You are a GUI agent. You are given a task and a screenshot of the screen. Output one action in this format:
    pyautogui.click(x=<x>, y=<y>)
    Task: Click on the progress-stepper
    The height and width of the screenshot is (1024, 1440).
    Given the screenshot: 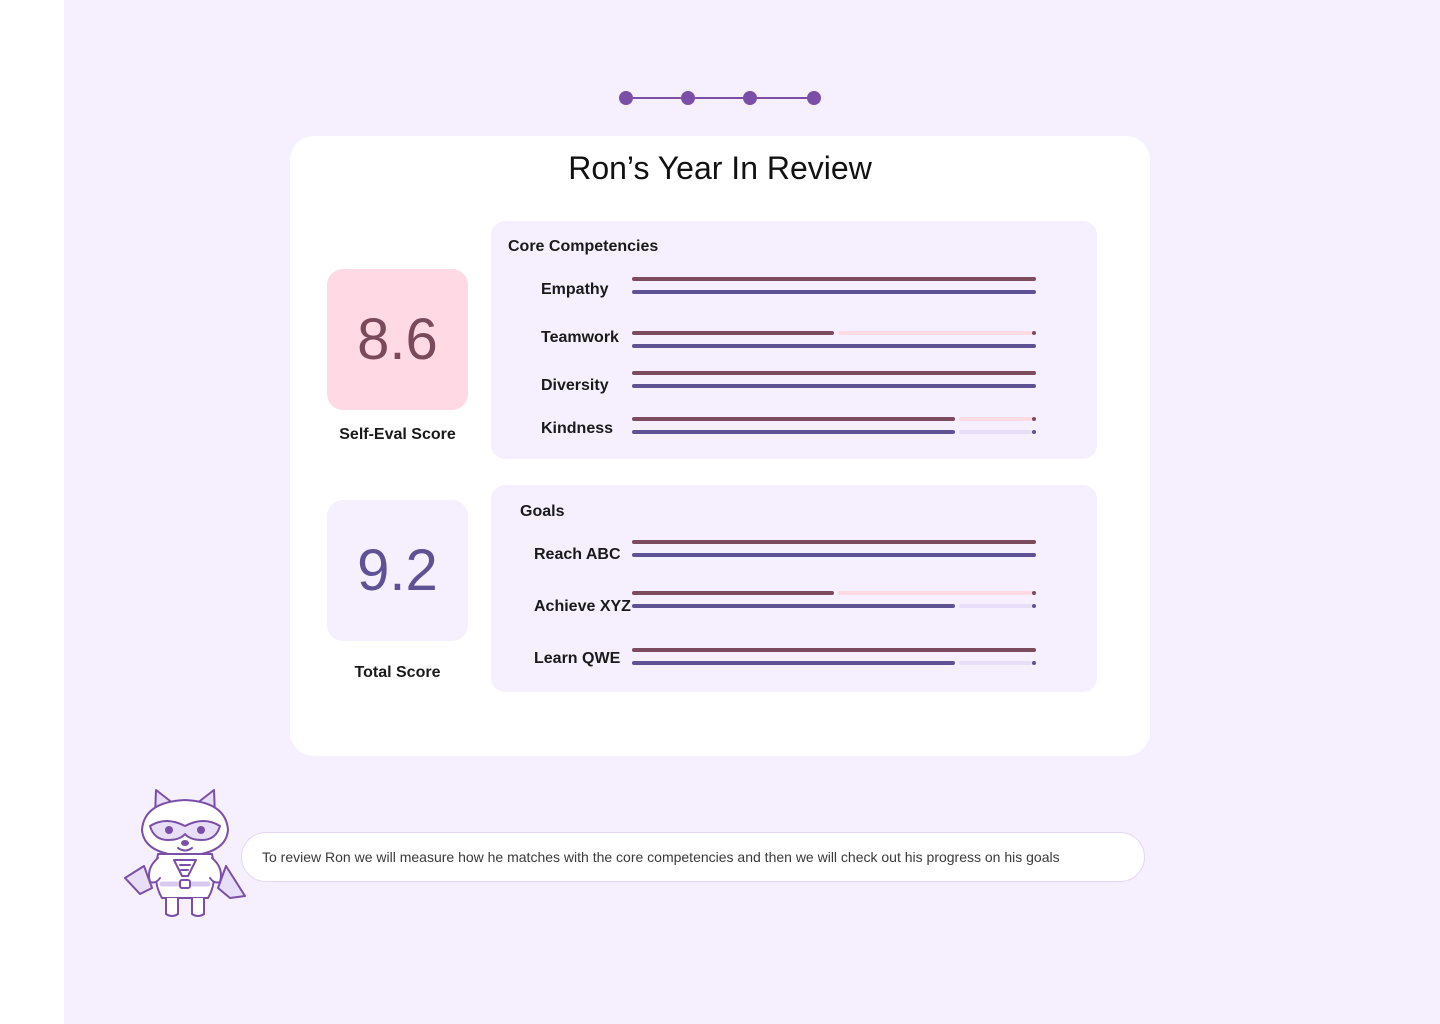 What is the action you would take?
    pyautogui.click(x=720, y=98)
    